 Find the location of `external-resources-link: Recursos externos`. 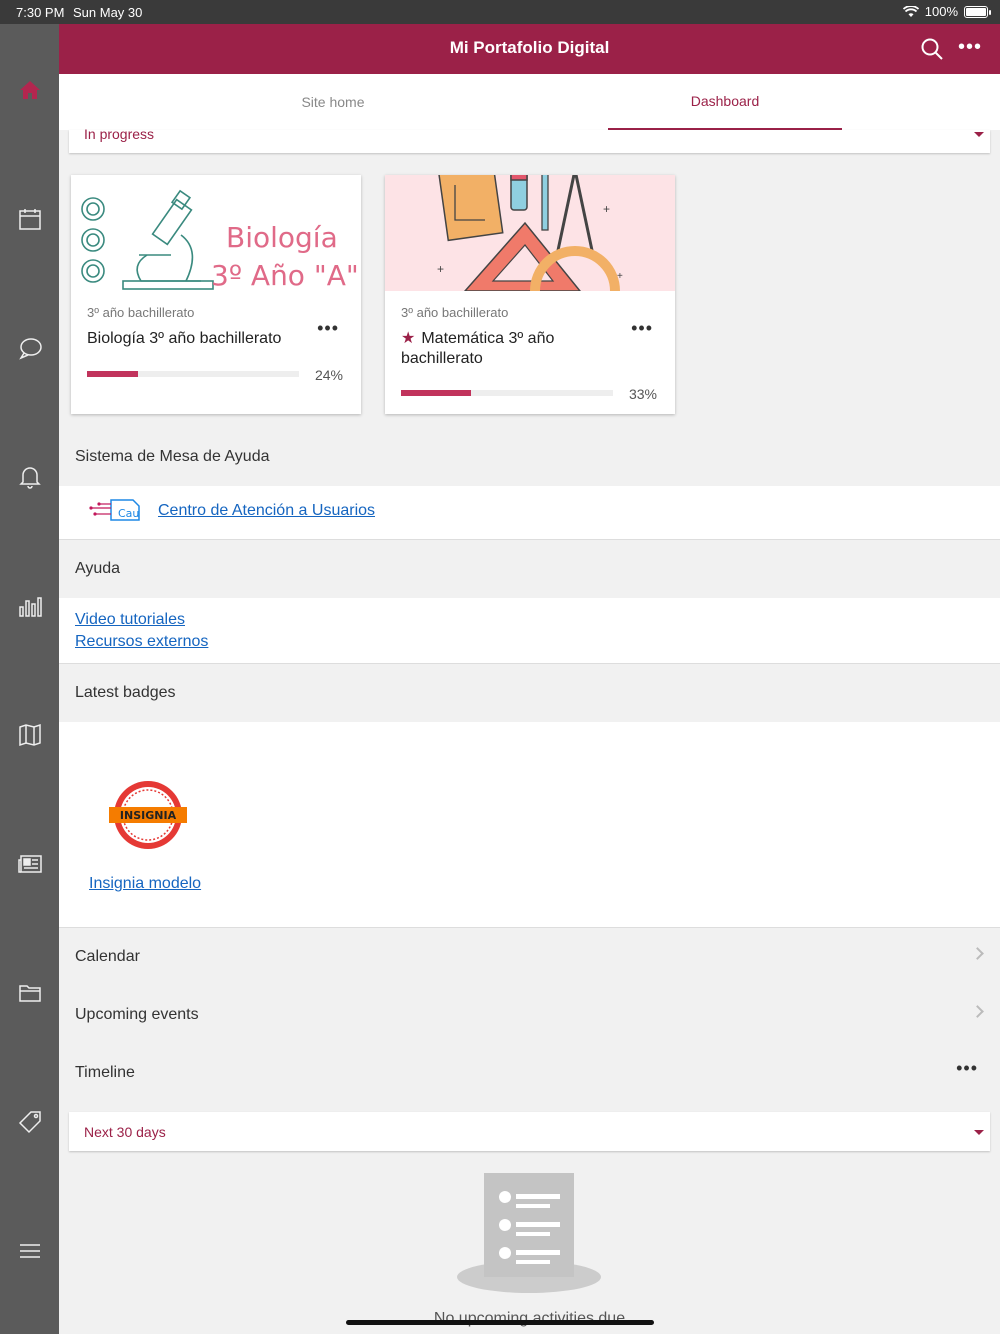

external-resources-link: Recursos externos is located at coordinates (141, 642).